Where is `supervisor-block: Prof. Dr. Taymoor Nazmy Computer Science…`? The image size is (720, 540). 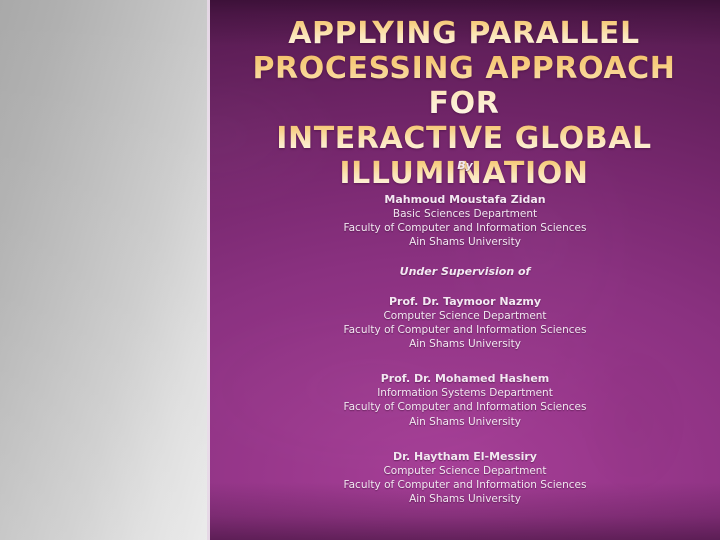
supervisor-block: Prof. Dr. Taymoor Nazmy Computer Science… is located at coordinates (465, 323).